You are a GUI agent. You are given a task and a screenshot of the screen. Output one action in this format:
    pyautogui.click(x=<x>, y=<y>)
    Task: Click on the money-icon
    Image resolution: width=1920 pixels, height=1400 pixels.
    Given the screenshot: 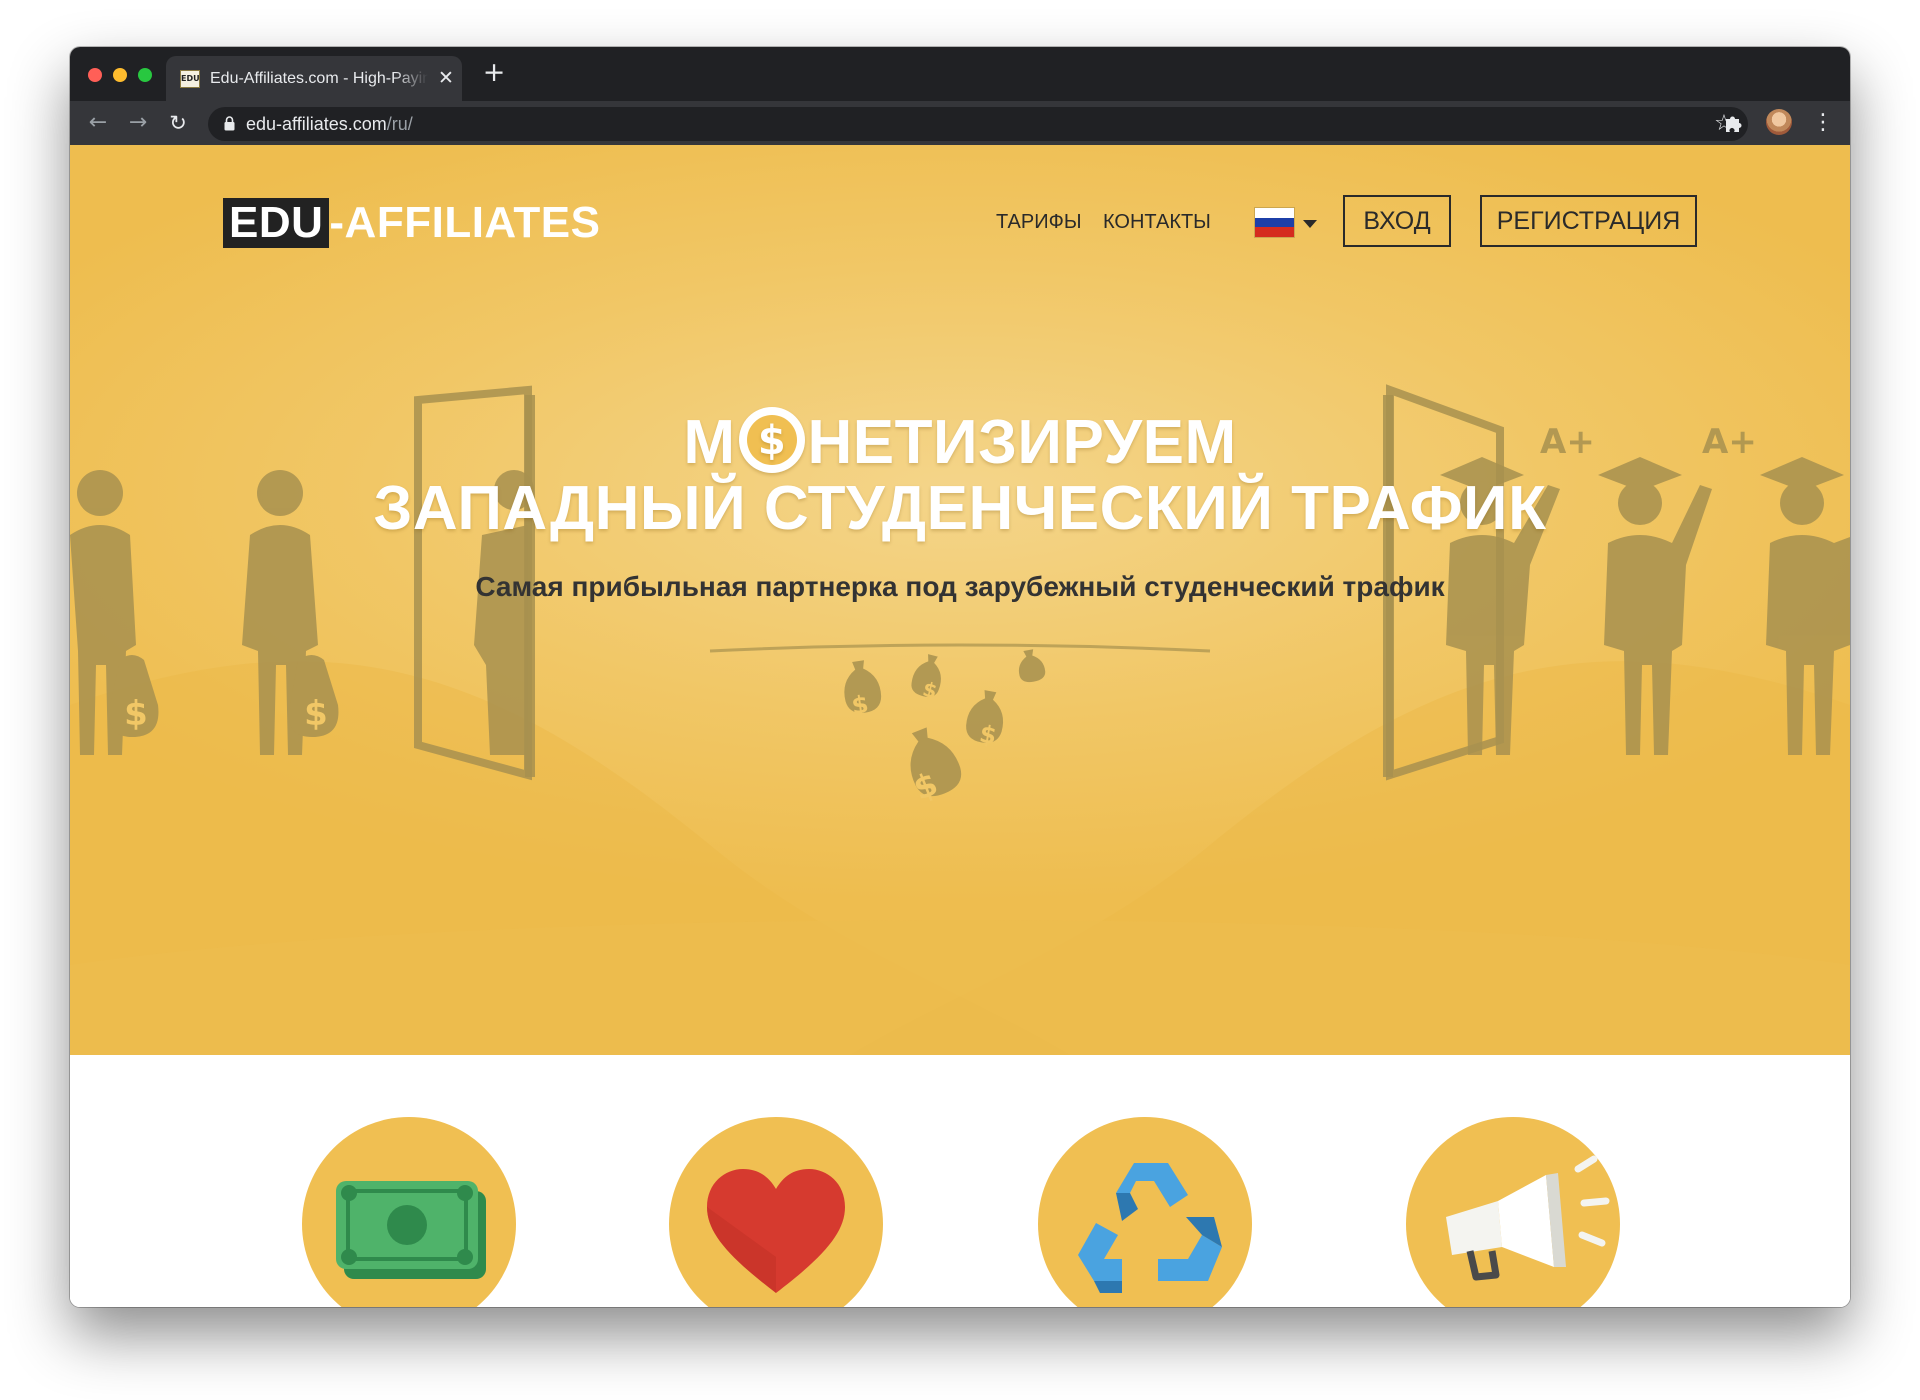 What is the action you would take?
    pyautogui.click(x=411, y=1230)
    